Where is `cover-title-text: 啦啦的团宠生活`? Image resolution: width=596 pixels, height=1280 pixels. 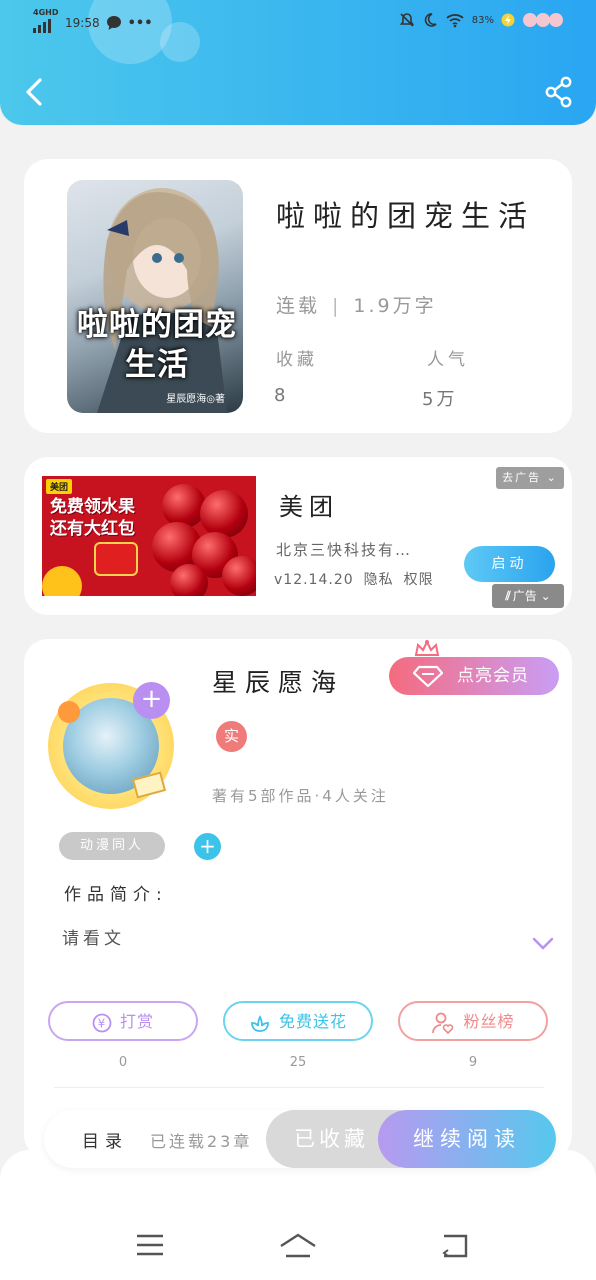
cover-title-text: 啦啦的团宠生活 is located at coordinates (157, 345).